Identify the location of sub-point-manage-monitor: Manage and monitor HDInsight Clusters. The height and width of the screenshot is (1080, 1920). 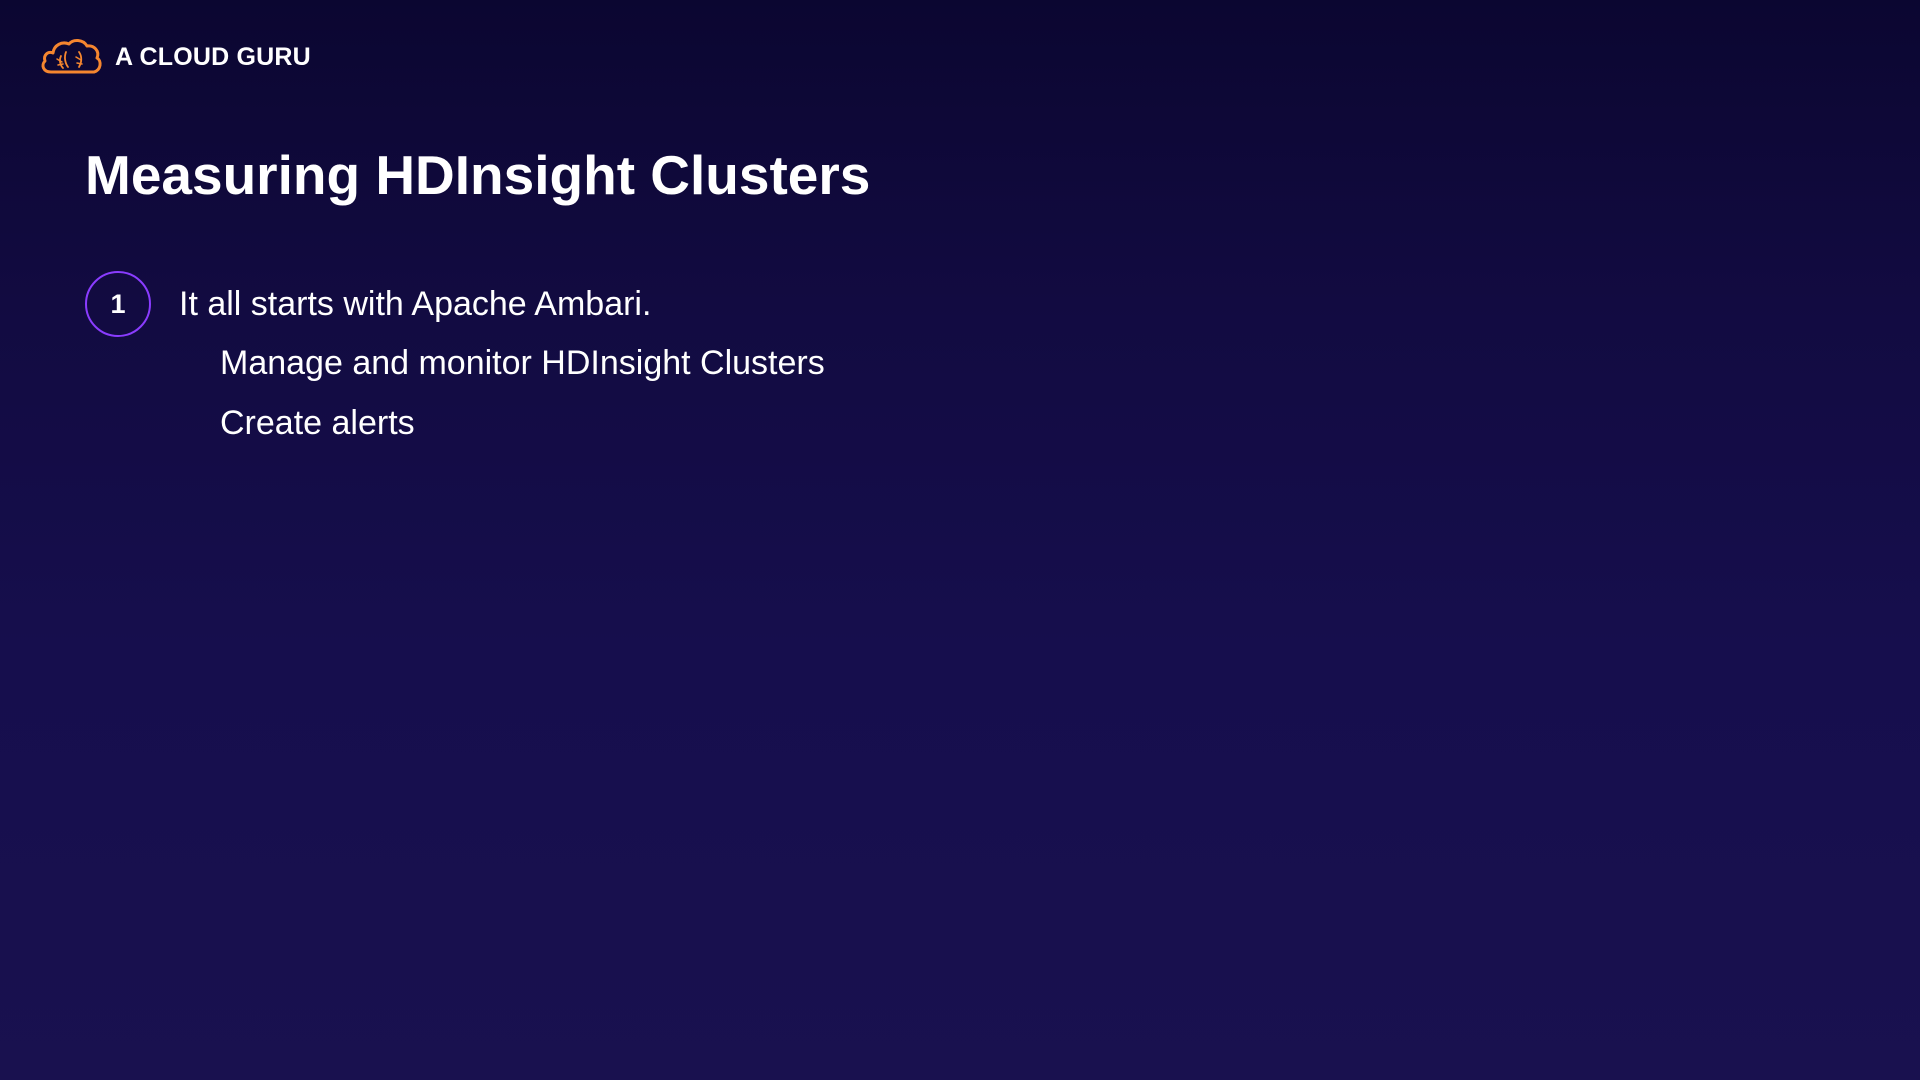
(522, 363).